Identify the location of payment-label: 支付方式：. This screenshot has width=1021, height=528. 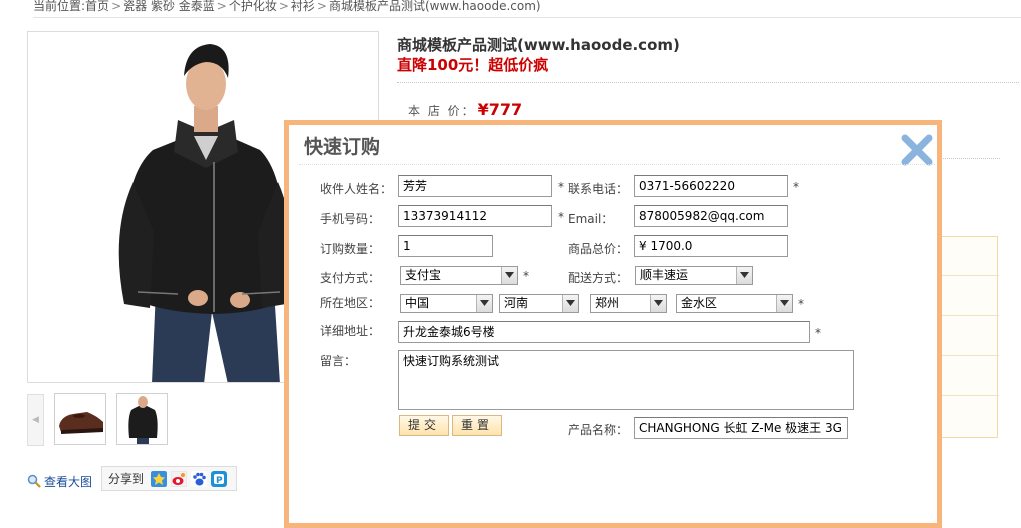
(350, 278).